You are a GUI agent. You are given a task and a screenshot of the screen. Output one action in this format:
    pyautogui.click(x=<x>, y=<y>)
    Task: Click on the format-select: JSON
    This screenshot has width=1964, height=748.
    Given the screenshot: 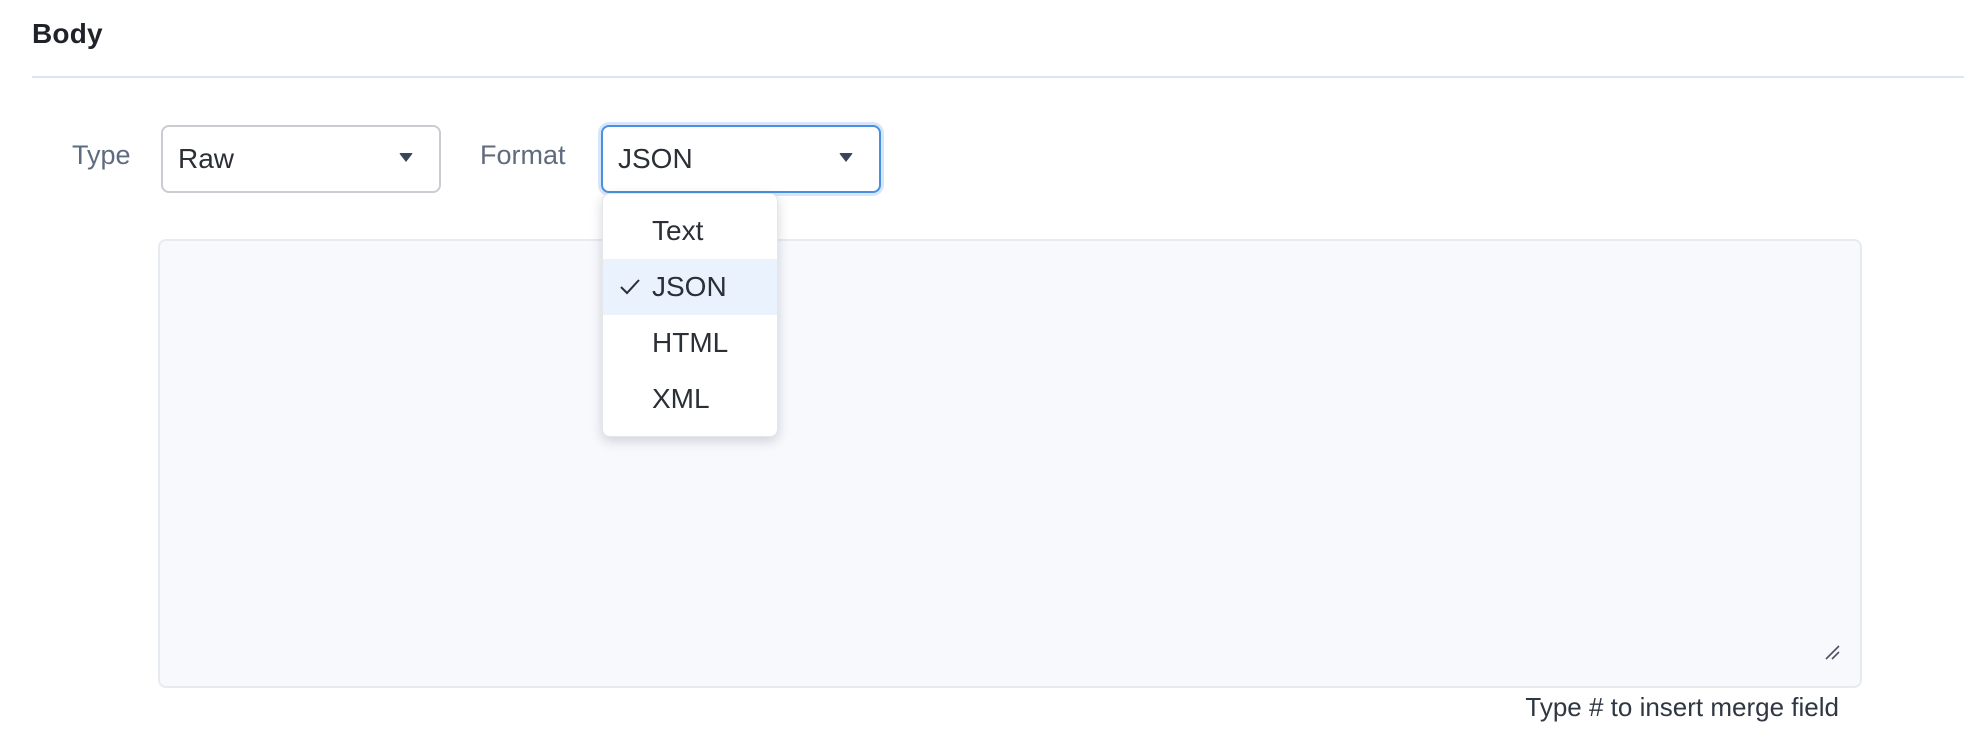 What is the action you would take?
    pyautogui.click(x=741, y=159)
    